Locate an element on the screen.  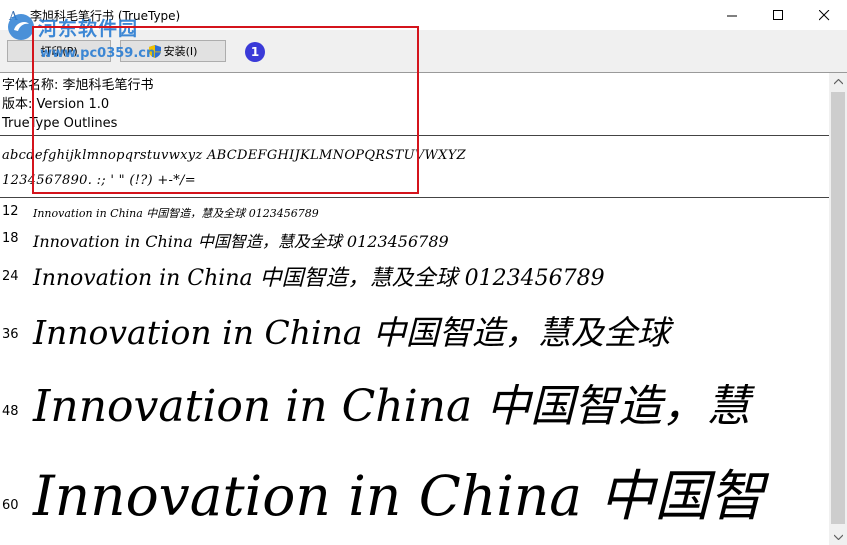
charset-symbols: 1234567890. :; ' " (!?) +-*/= is located at coordinates (99, 180).